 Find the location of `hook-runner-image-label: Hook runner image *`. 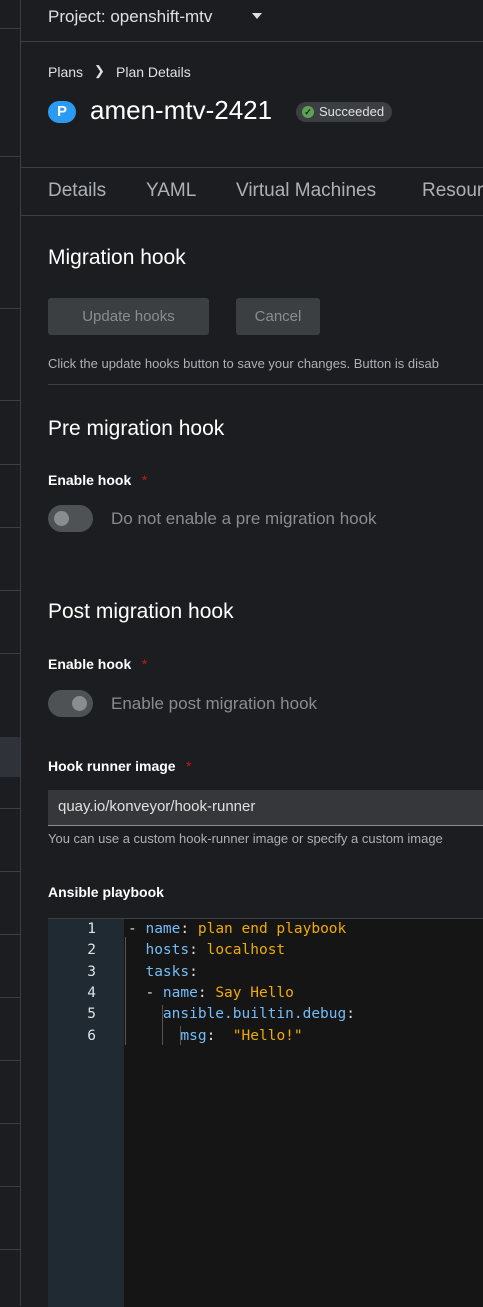

hook-runner-image-label: Hook runner image * is located at coordinates (120, 767).